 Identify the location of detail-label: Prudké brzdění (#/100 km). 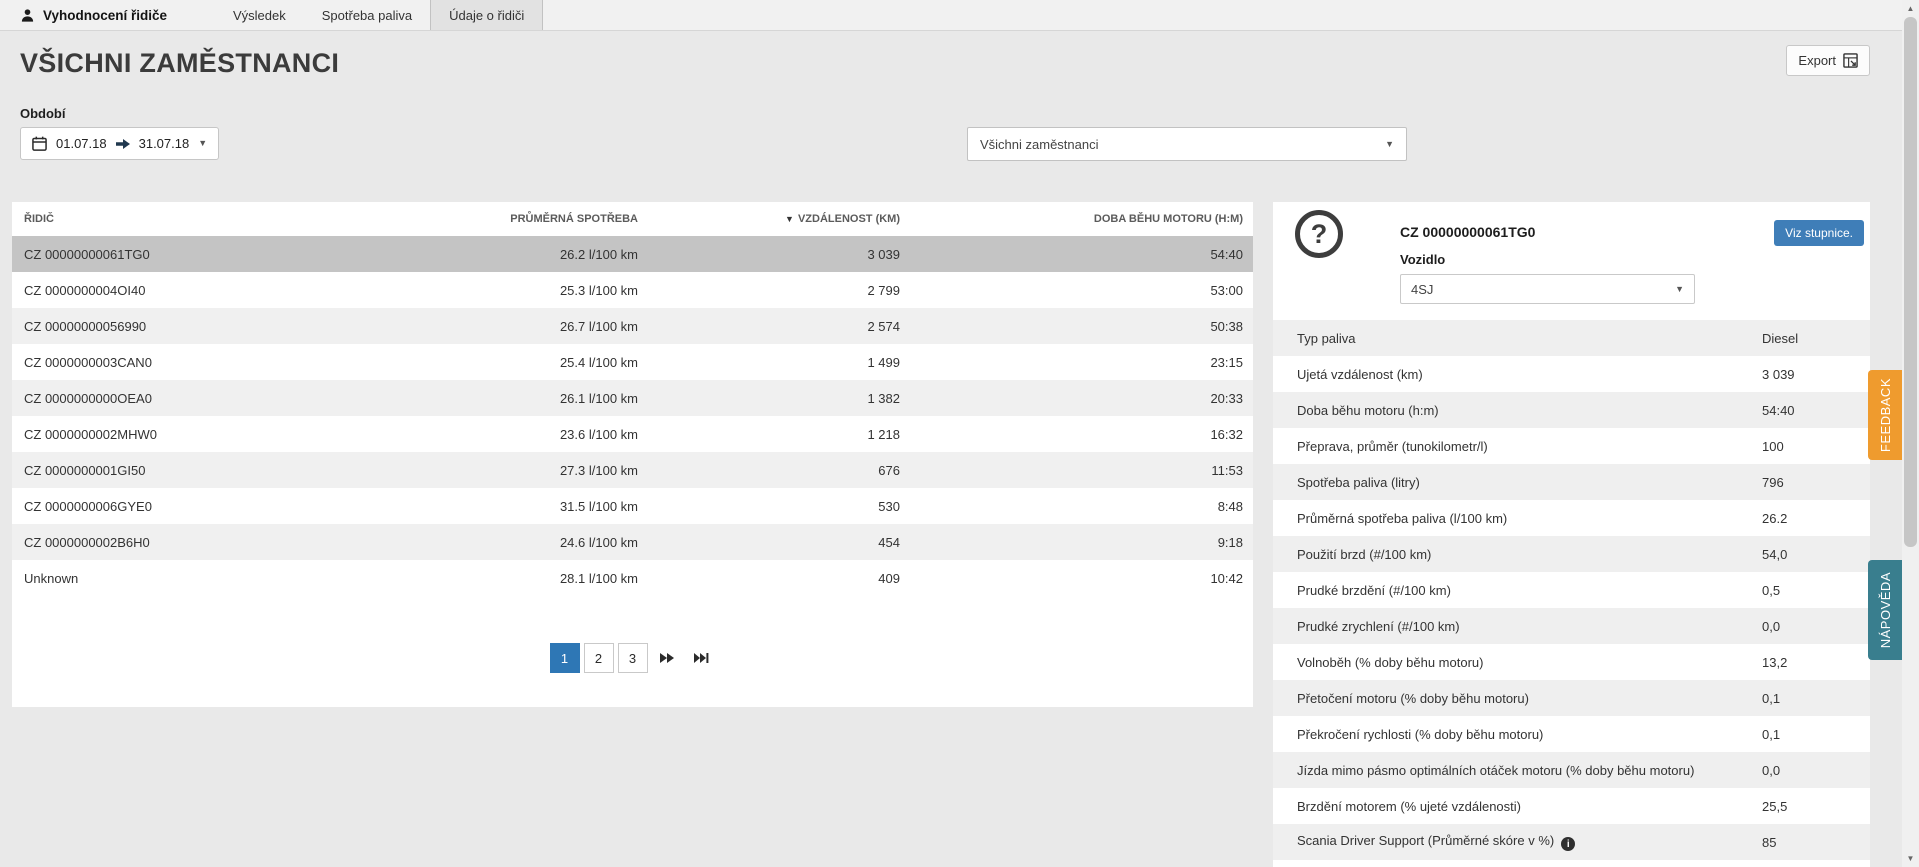
(1374, 590).